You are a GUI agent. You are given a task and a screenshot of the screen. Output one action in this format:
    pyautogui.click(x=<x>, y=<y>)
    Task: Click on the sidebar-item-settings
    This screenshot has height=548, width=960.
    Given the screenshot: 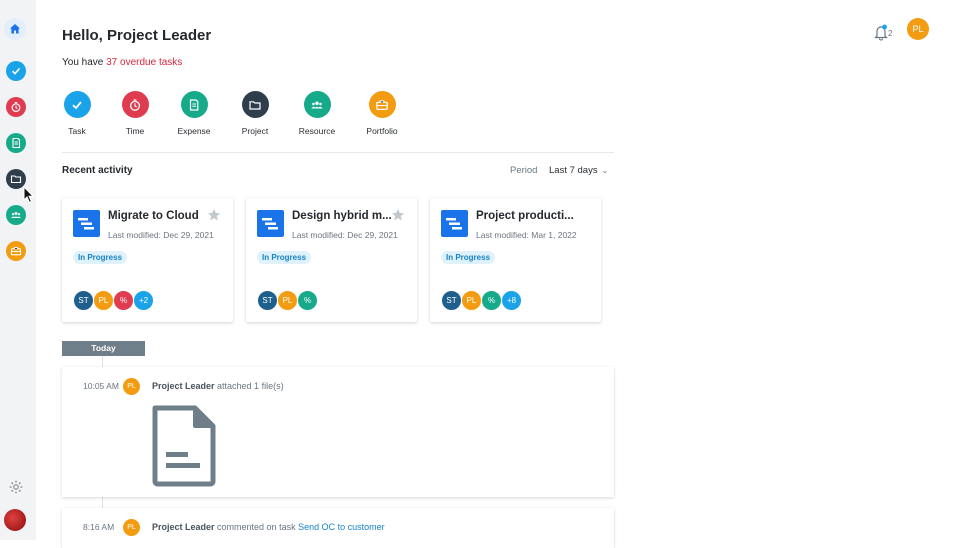 What is the action you would take?
    pyautogui.click(x=16, y=487)
    